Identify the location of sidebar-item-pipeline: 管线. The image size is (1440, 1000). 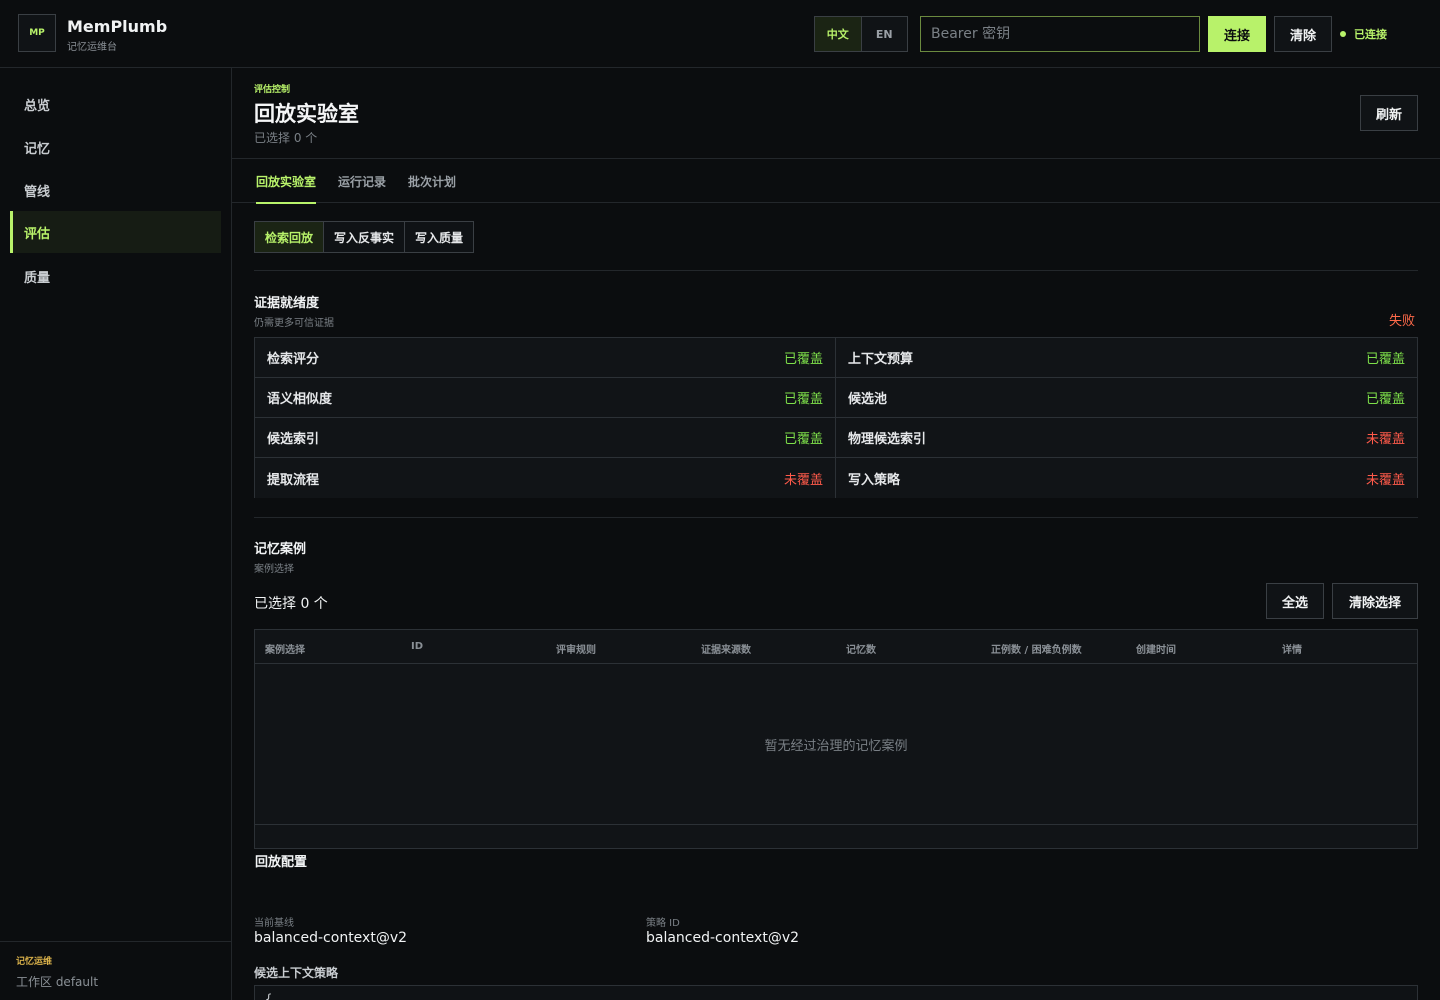
(115, 190).